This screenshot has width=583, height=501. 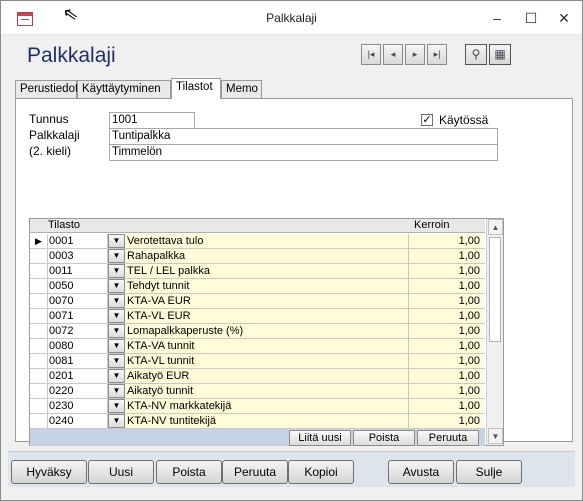 What do you see at coordinates (78, 256) in the screenshot?
I see `tilasto-code-cell: 0003` at bounding box center [78, 256].